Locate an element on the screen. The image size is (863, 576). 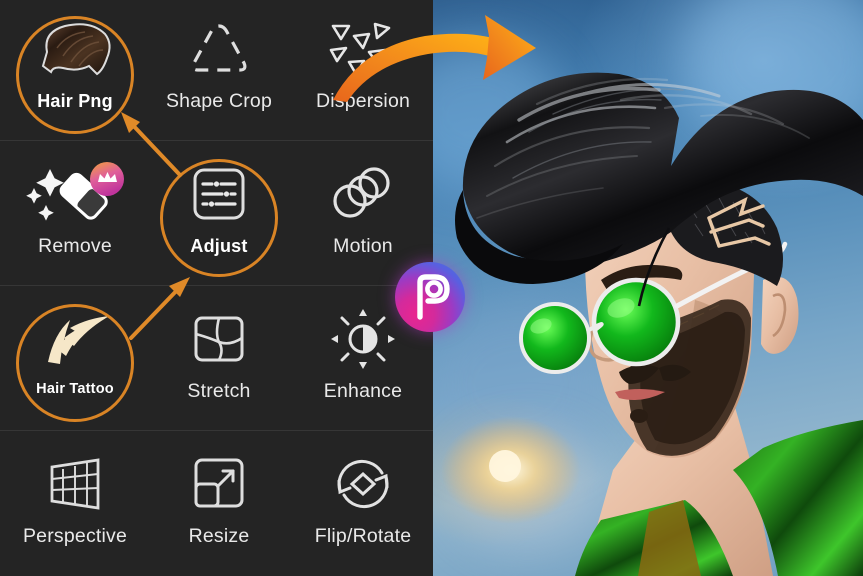
highlight-ring-hair-png is located at coordinates (75, 75).